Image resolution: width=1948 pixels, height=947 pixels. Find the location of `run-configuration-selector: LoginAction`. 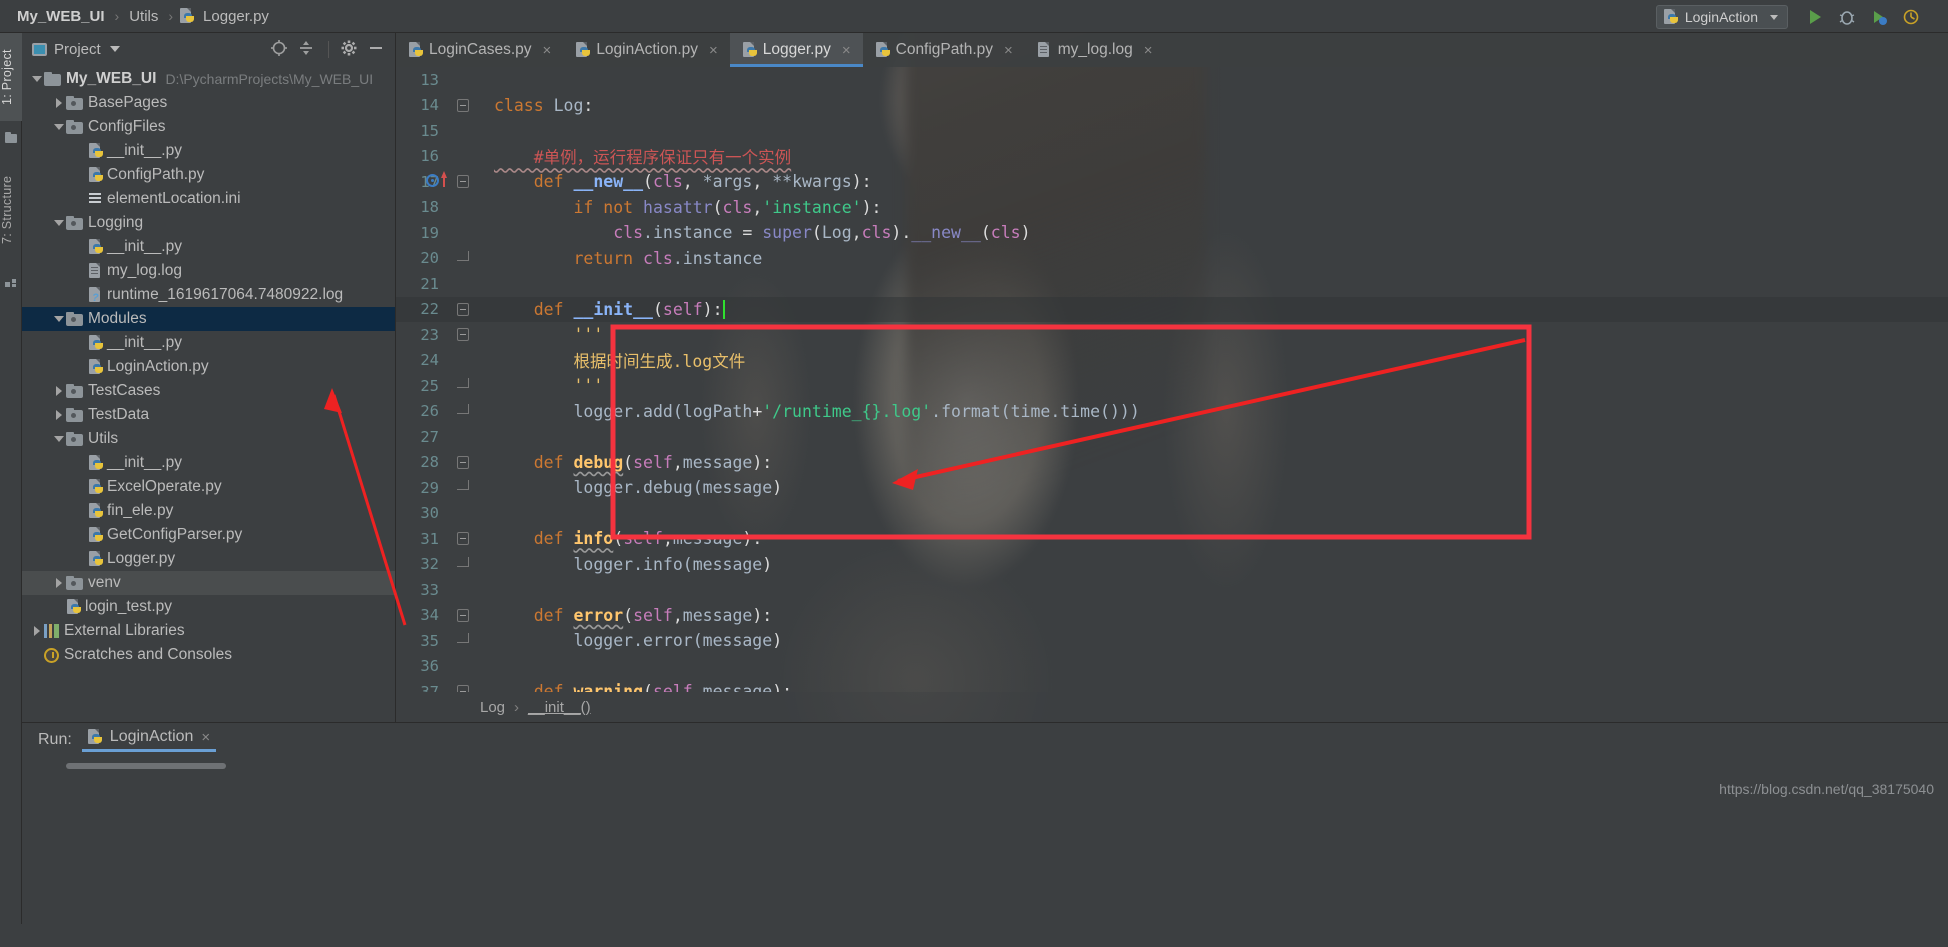

run-configuration-selector: LoginAction is located at coordinates (1721, 17).